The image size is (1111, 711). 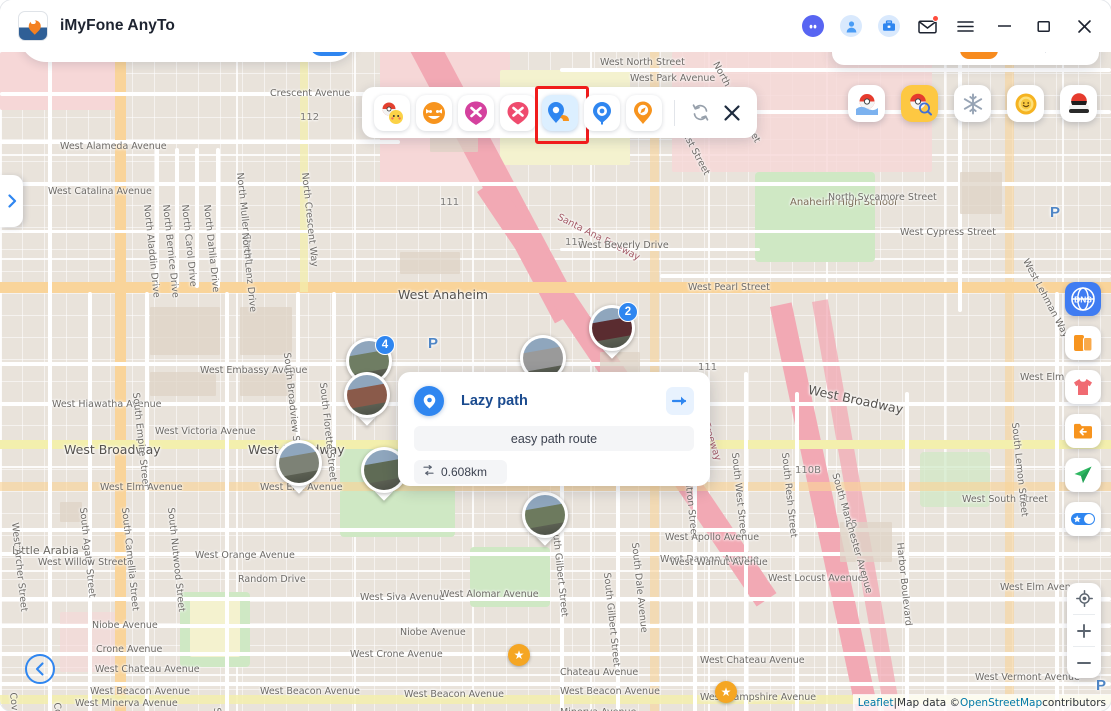 I want to click on zoom-in-button, so click(x=1084, y=630).